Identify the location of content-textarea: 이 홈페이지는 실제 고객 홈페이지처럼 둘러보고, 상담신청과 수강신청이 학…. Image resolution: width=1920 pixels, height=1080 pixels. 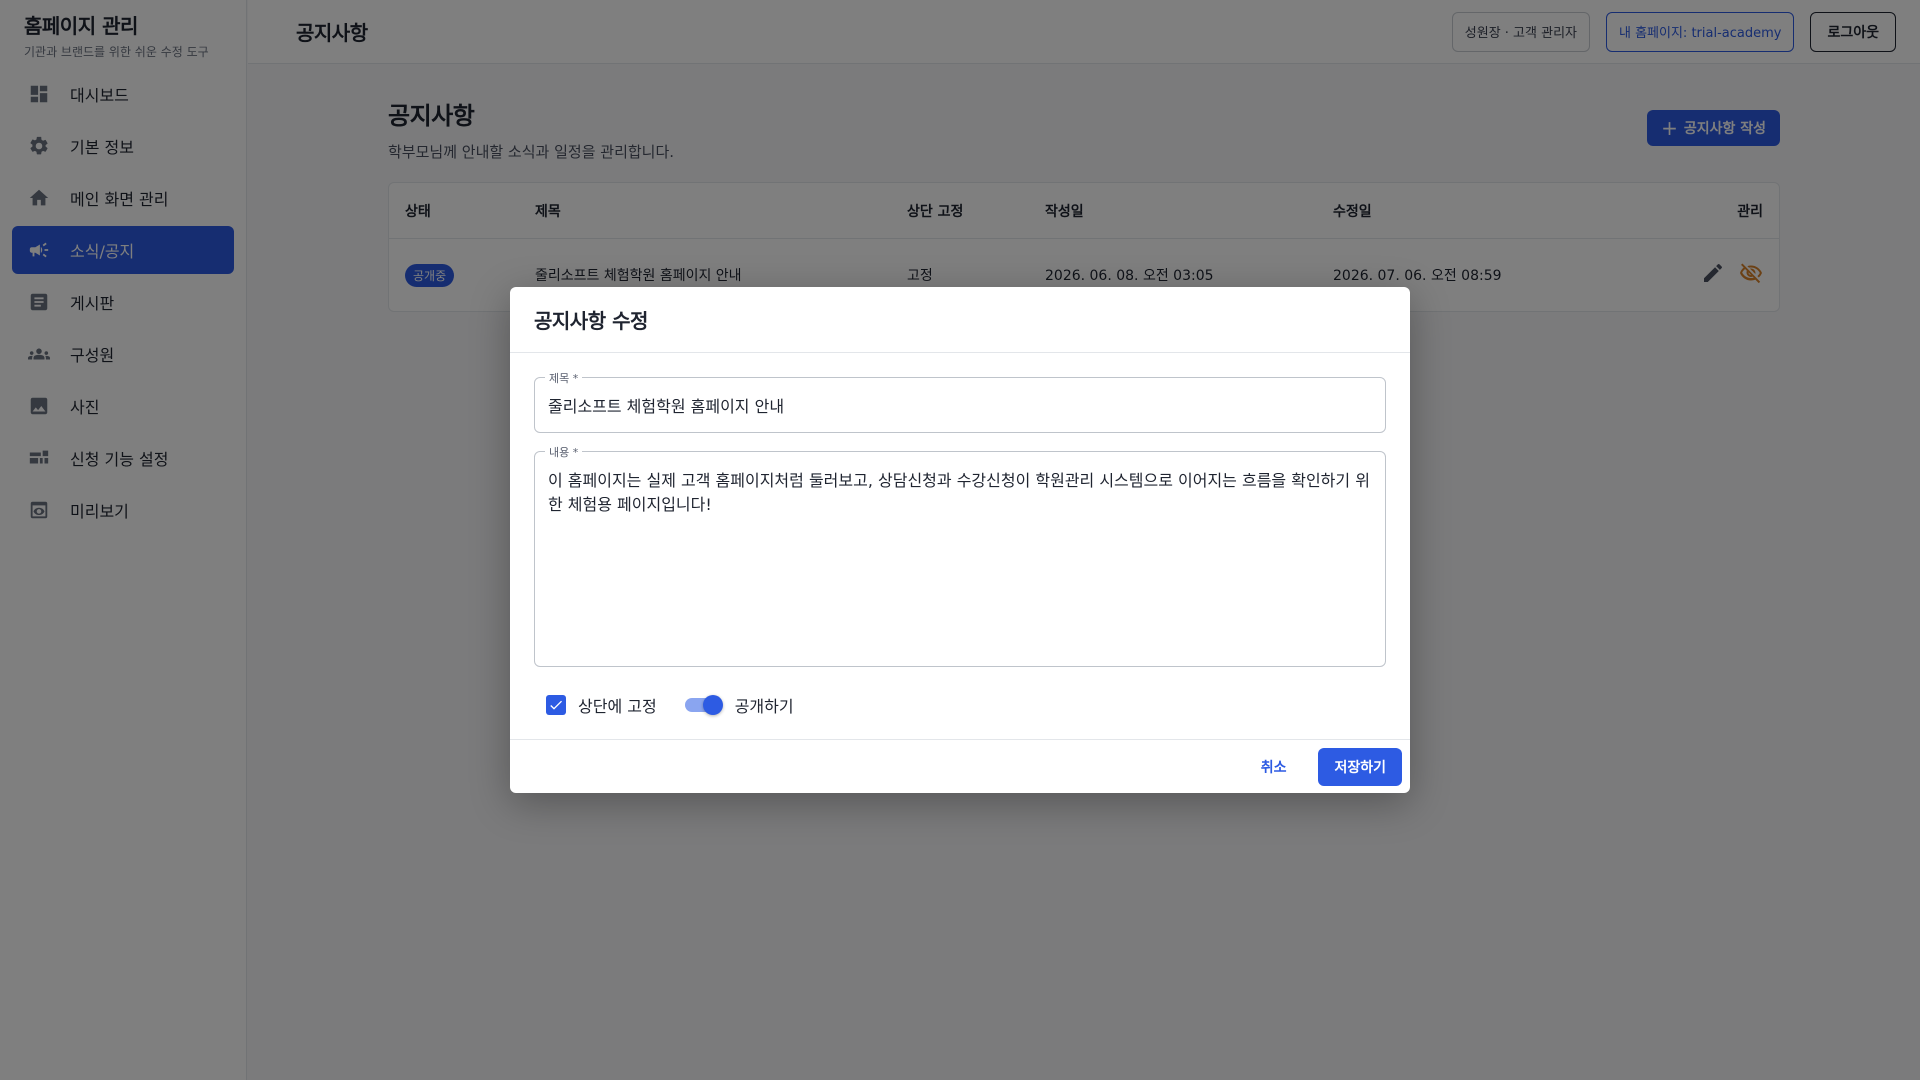
(960, 559).